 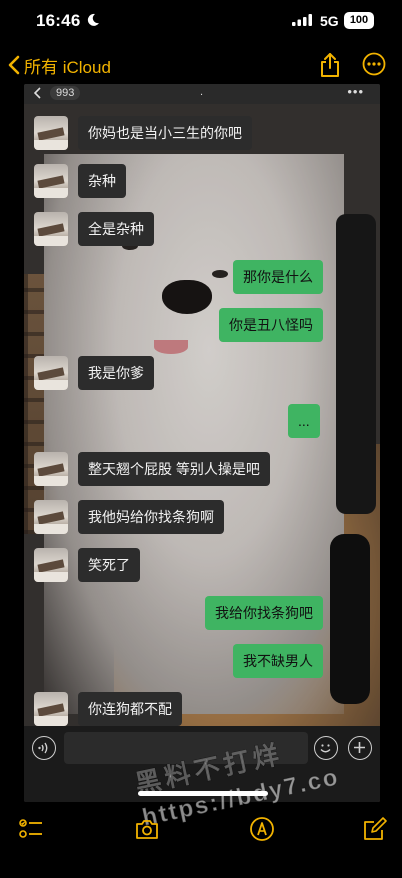 What do you see at coordinates (329, 21) in the screenshot?
I see `network-label: 5G` at bounding box center [329, 21].